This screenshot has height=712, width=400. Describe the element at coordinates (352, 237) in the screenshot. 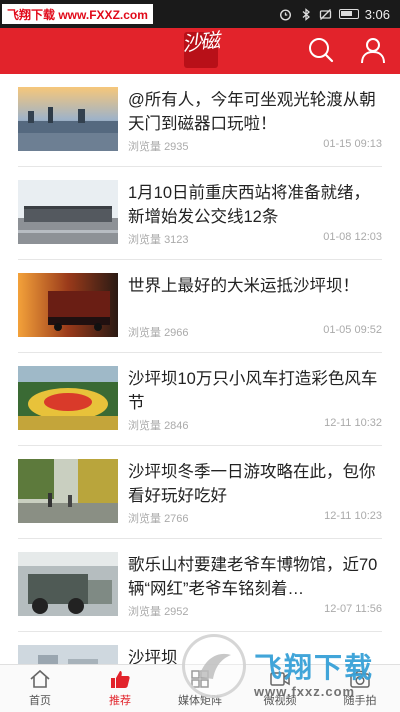

I see `news-date: 01-08 12:03` at that location.